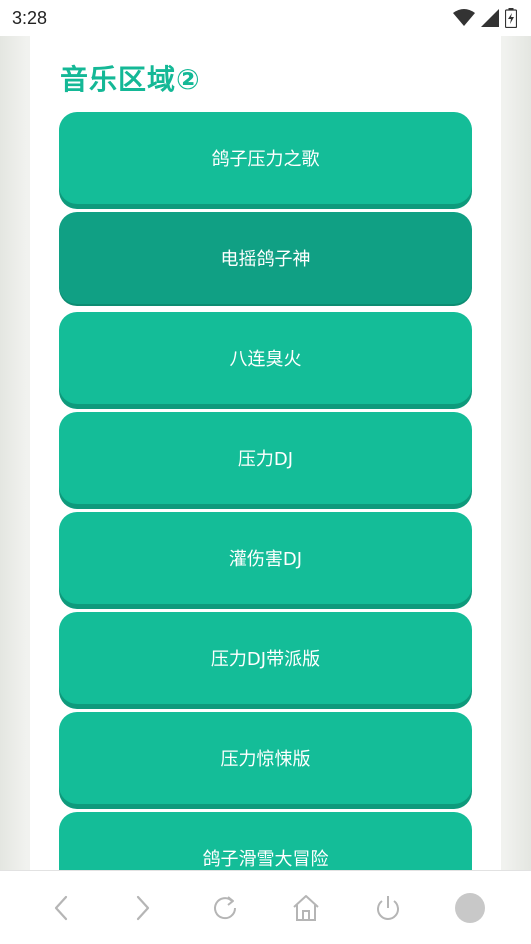 The width and height of the screenshot is (531, 944). What do you see at coordinates (265, 158) in the screenshot?
I see `music-button-1: 鸽子压力之歌` at bounding box center [265, 158].